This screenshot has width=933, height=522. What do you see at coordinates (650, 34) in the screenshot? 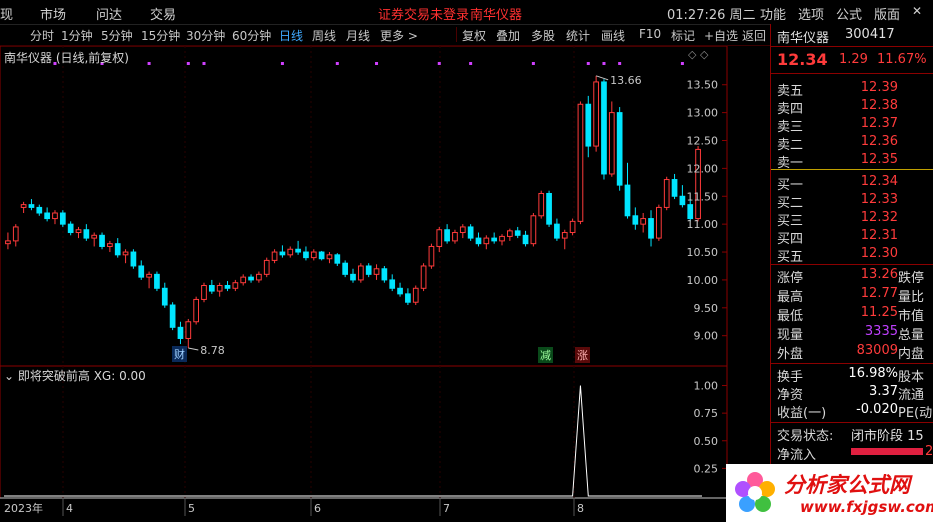
I see `tool-f10: F10` at bounding box center [650, 34].